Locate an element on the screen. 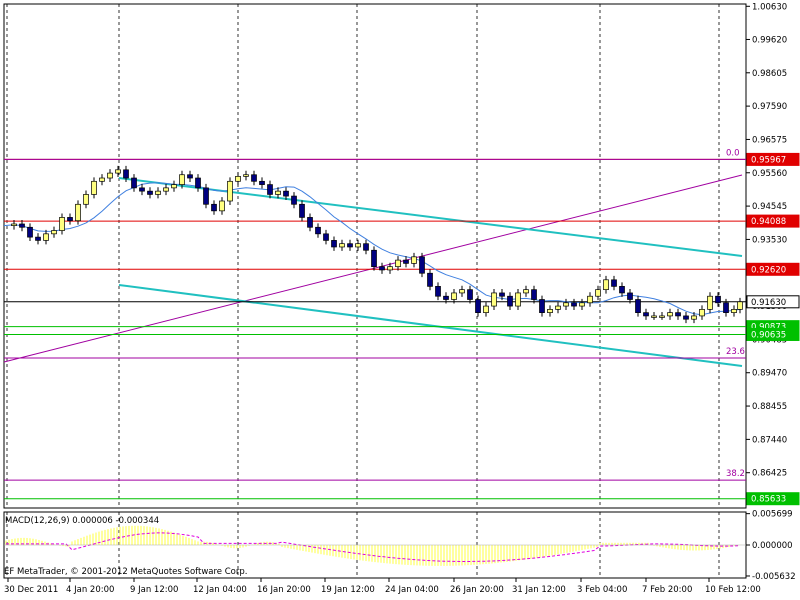  y-tick-label: 1.00630 is located at coordinates (769, 7).